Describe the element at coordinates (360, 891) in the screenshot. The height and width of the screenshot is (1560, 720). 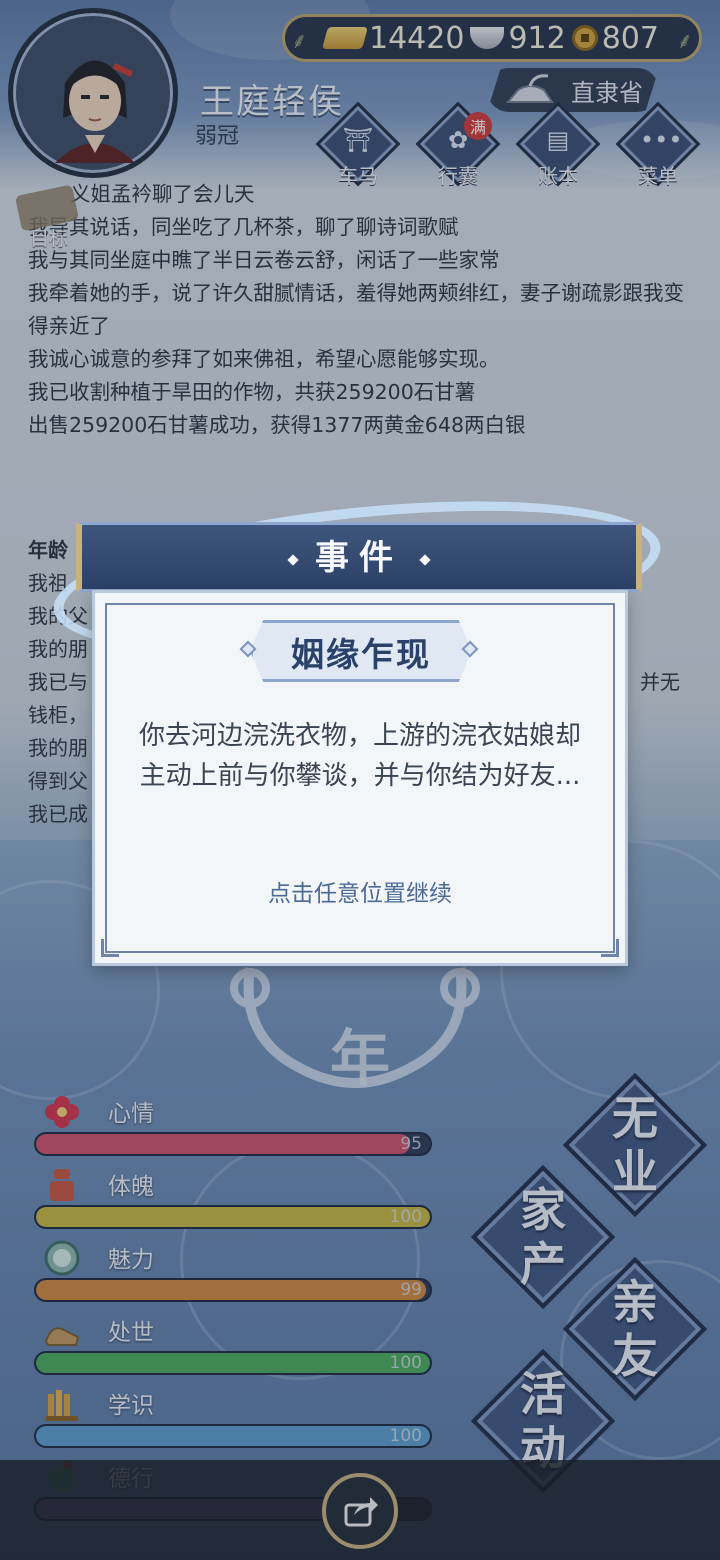
I see `continue-hint: 点击任意位置继续` at that location.